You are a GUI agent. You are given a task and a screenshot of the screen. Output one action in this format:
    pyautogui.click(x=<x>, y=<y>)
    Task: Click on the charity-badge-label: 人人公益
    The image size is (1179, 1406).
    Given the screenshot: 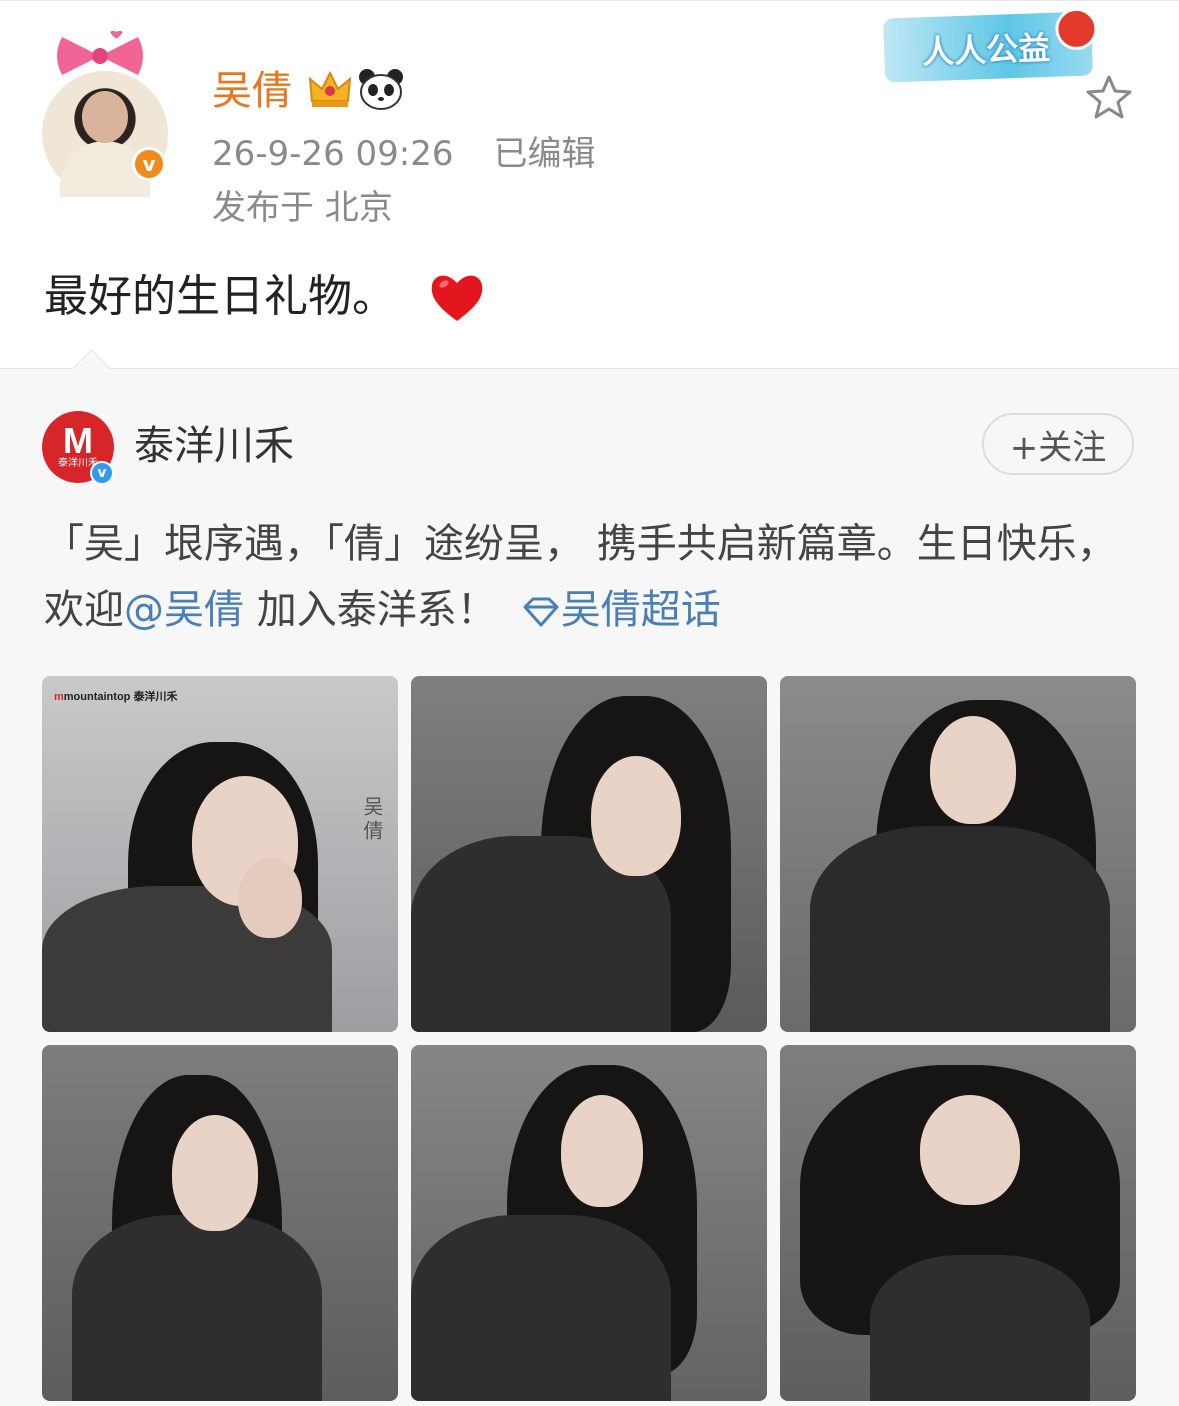 What is the action you would take?
    pyautogui.click(x=986, y=50)
    